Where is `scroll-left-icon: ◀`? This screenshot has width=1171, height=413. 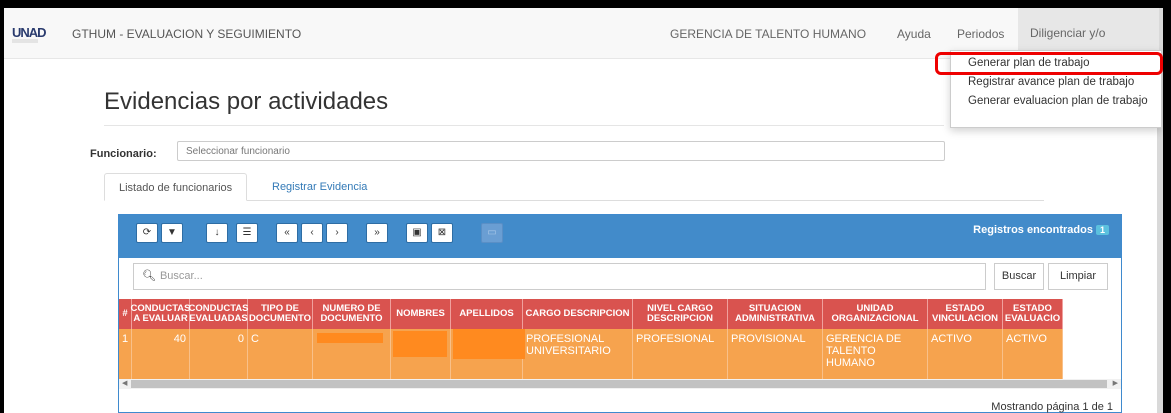
scroll-left-icon: ◀ is located at coordinates (124, 384).